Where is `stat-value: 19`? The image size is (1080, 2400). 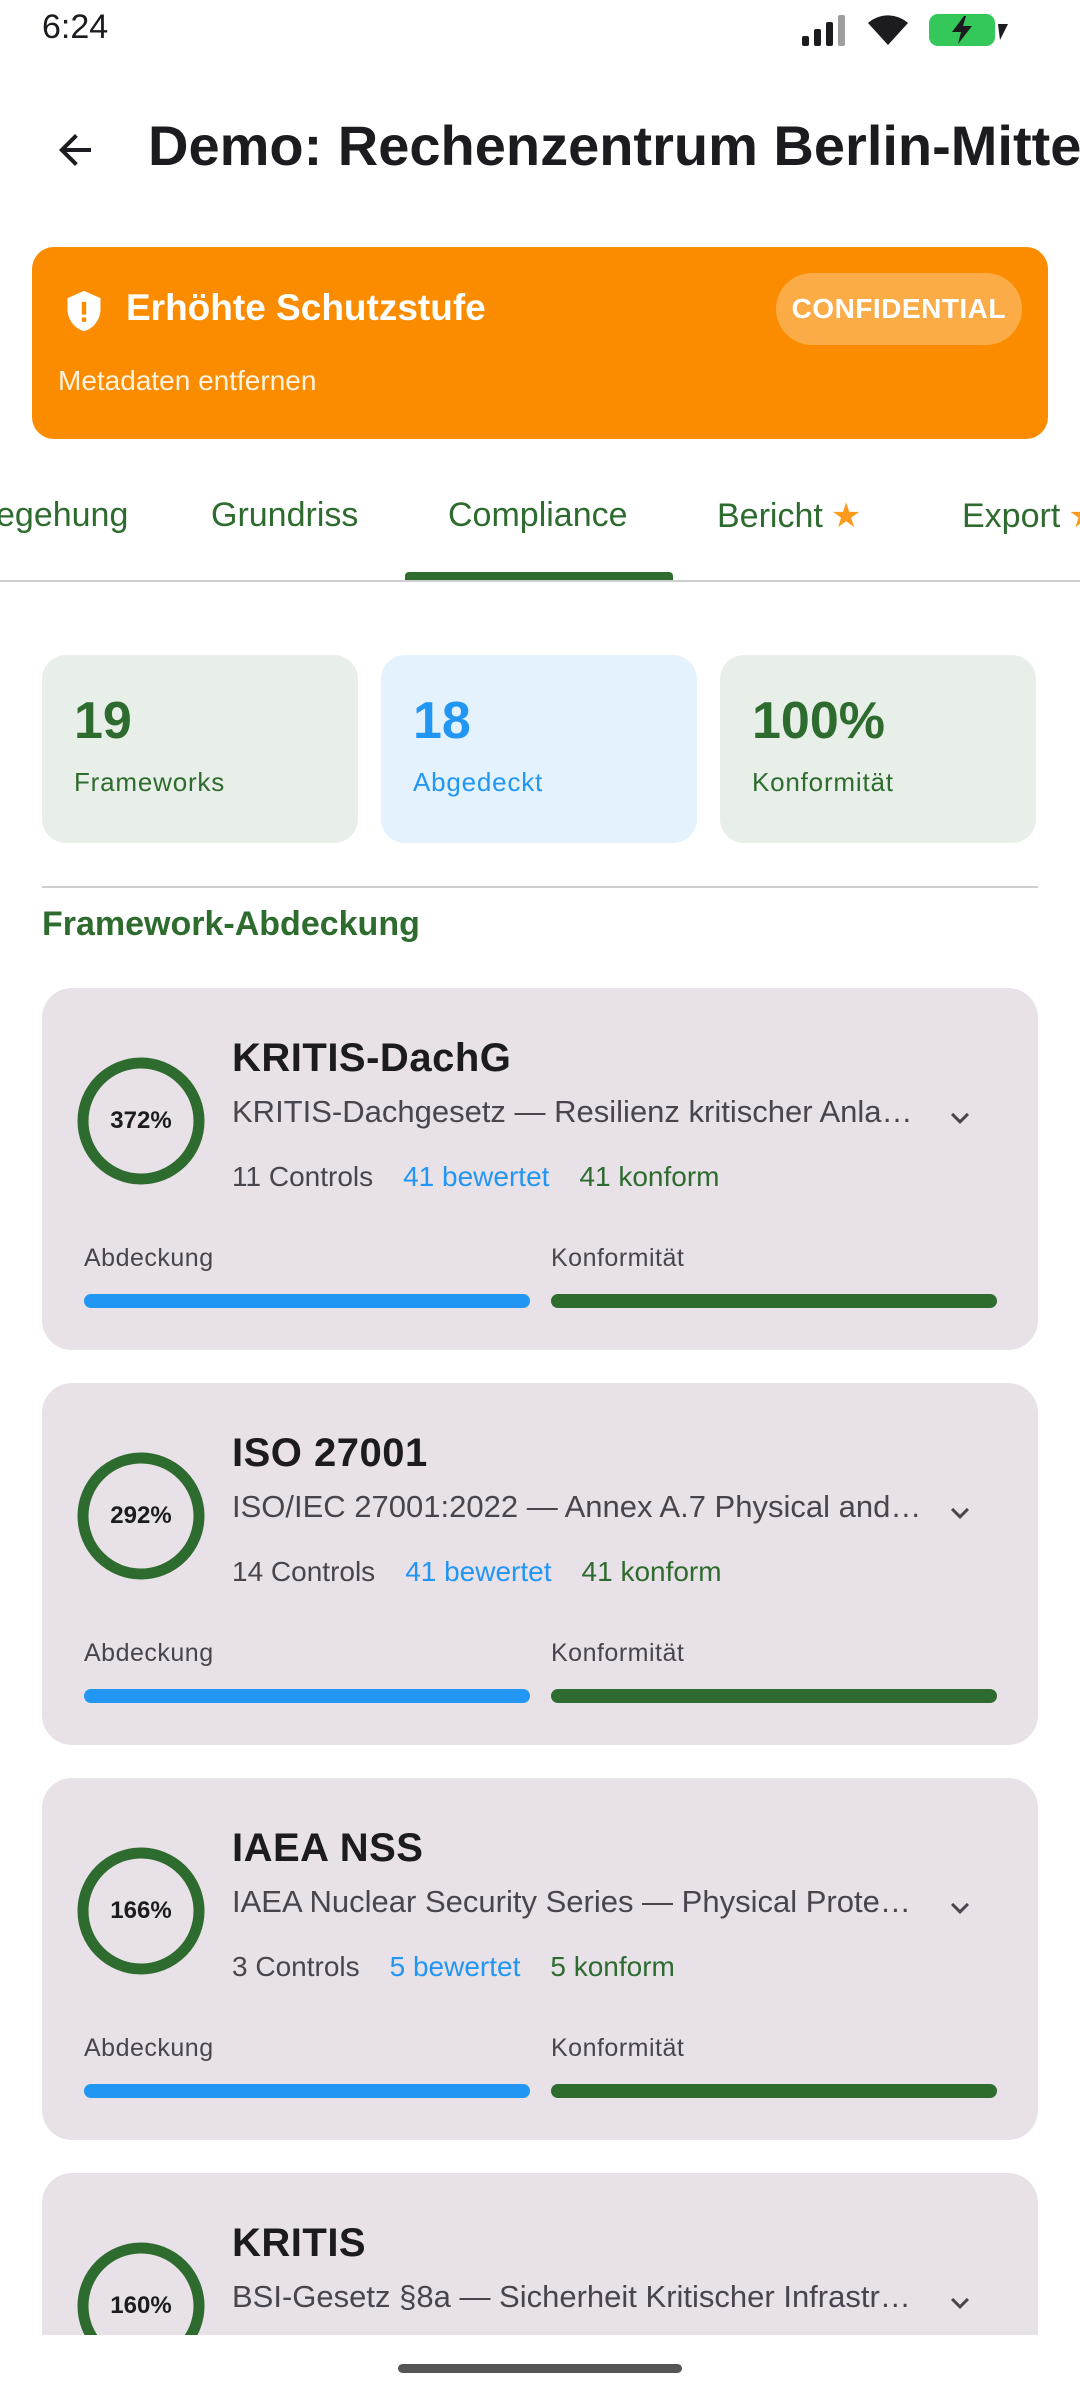
stat-value: 19 is located at coordinates (103, 721).